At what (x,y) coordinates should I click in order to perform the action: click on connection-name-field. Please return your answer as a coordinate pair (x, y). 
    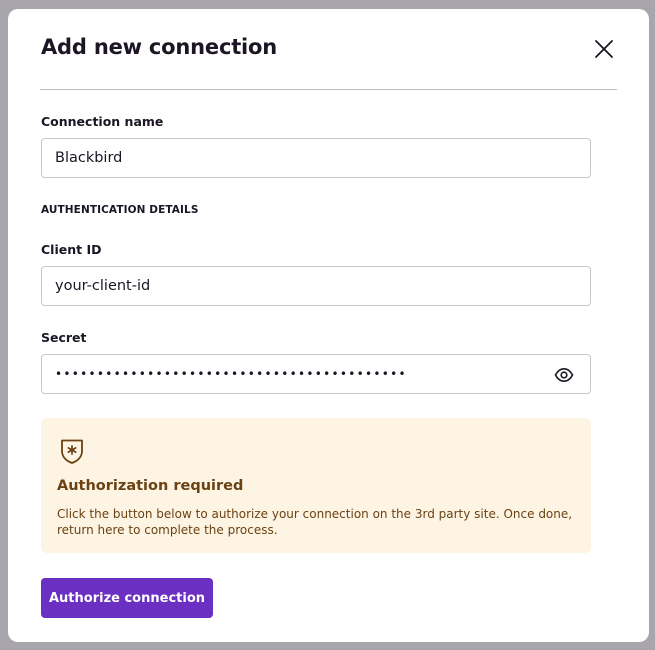
    Looking at the image, I should click on (316, 158).